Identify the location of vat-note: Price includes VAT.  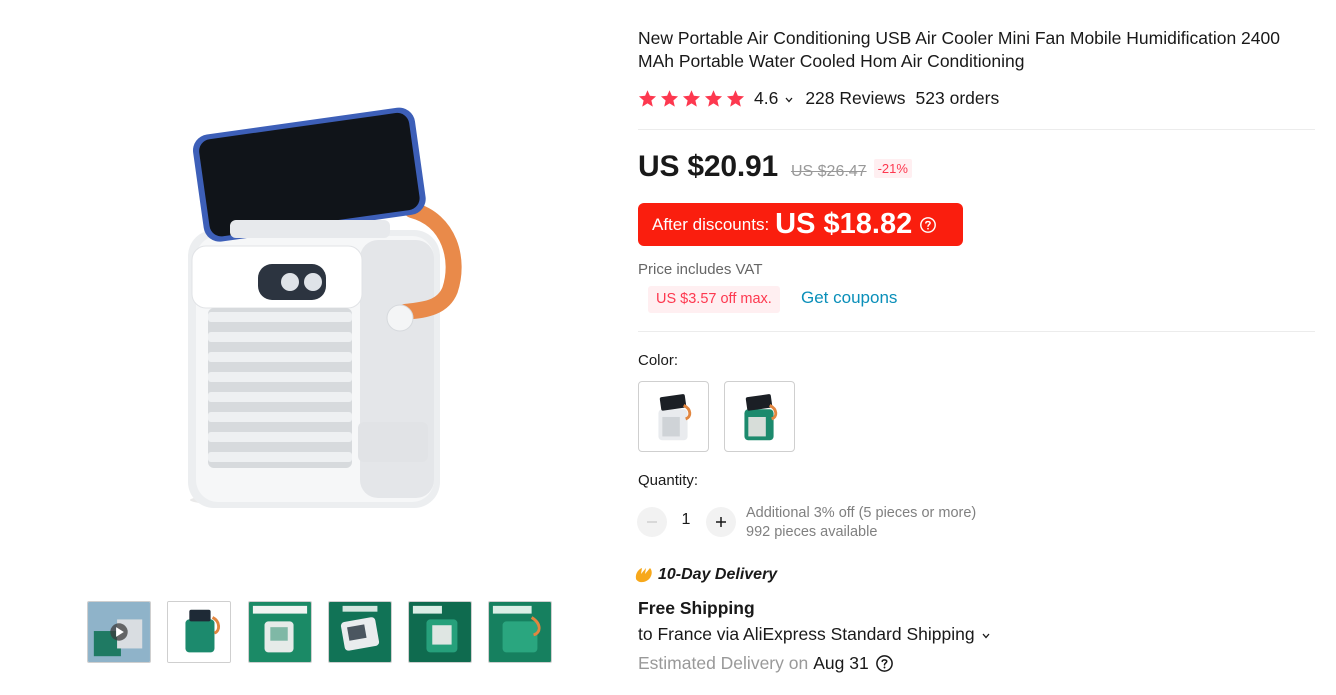
(700, 269).